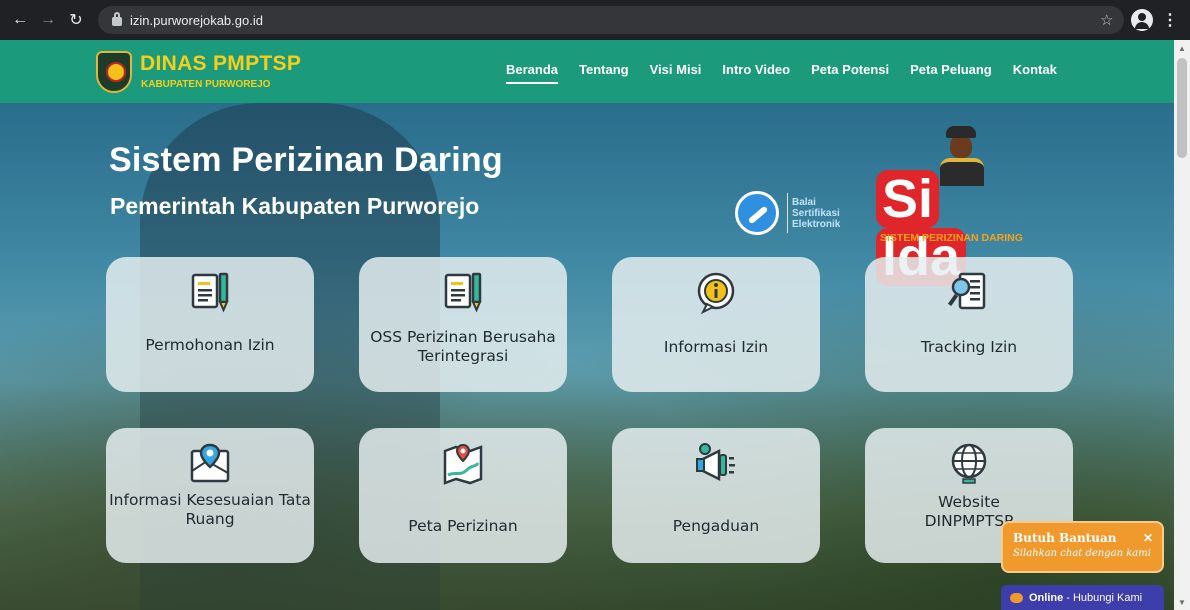  I want to click on nav-tentang: Tentang, so click(604, 73).